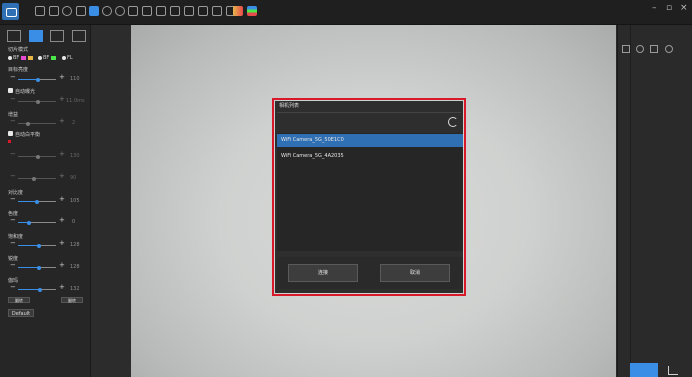 Image resolution: width=692 pixels, height=377 pixels. What do you see at coordinates (203, 11) in the screenshot?
I see `image-icon` at bounding box center [203, 11].